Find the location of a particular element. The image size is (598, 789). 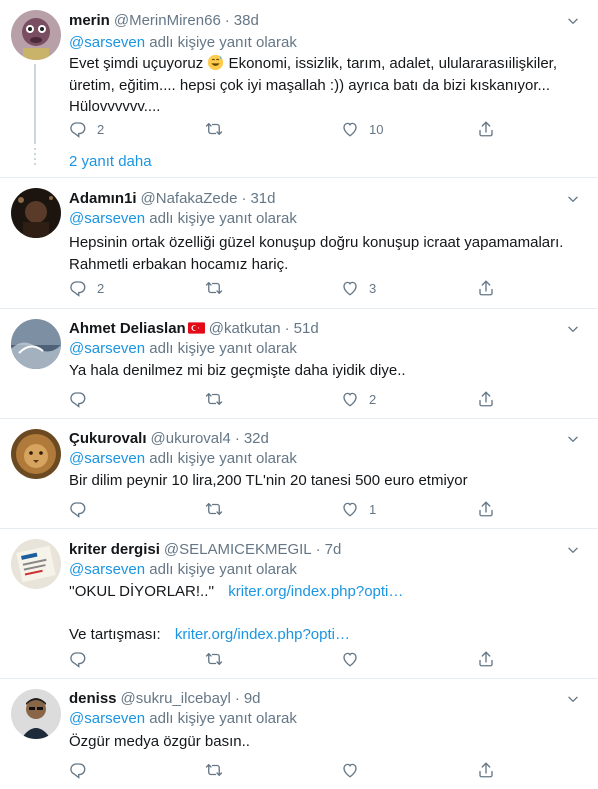

reply-icon is located at coordinates (78, 399).